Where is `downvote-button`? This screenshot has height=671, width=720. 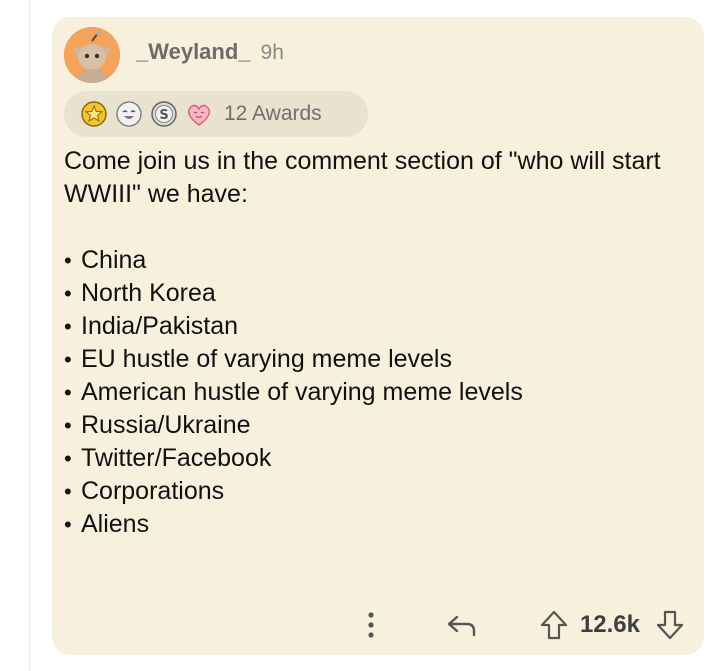 downvote-button is located at coordinates (670, 625).